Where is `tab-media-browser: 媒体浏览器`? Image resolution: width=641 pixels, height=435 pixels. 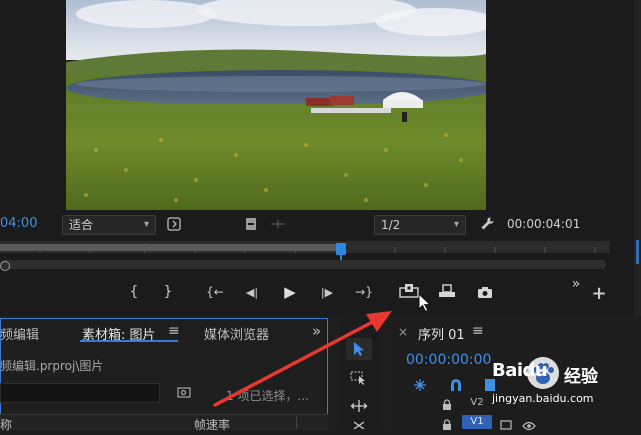
tab-media-browser: 媒体浏览器 is located at coordinates (236, 333).